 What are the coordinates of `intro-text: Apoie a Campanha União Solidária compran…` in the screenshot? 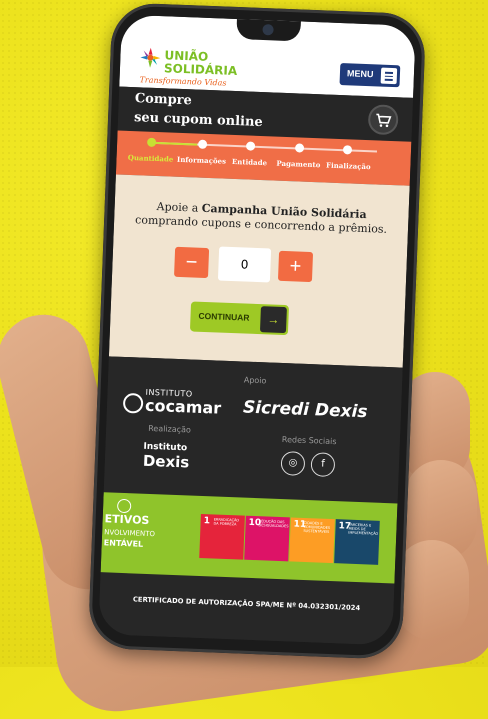 It's located at (261, 218).